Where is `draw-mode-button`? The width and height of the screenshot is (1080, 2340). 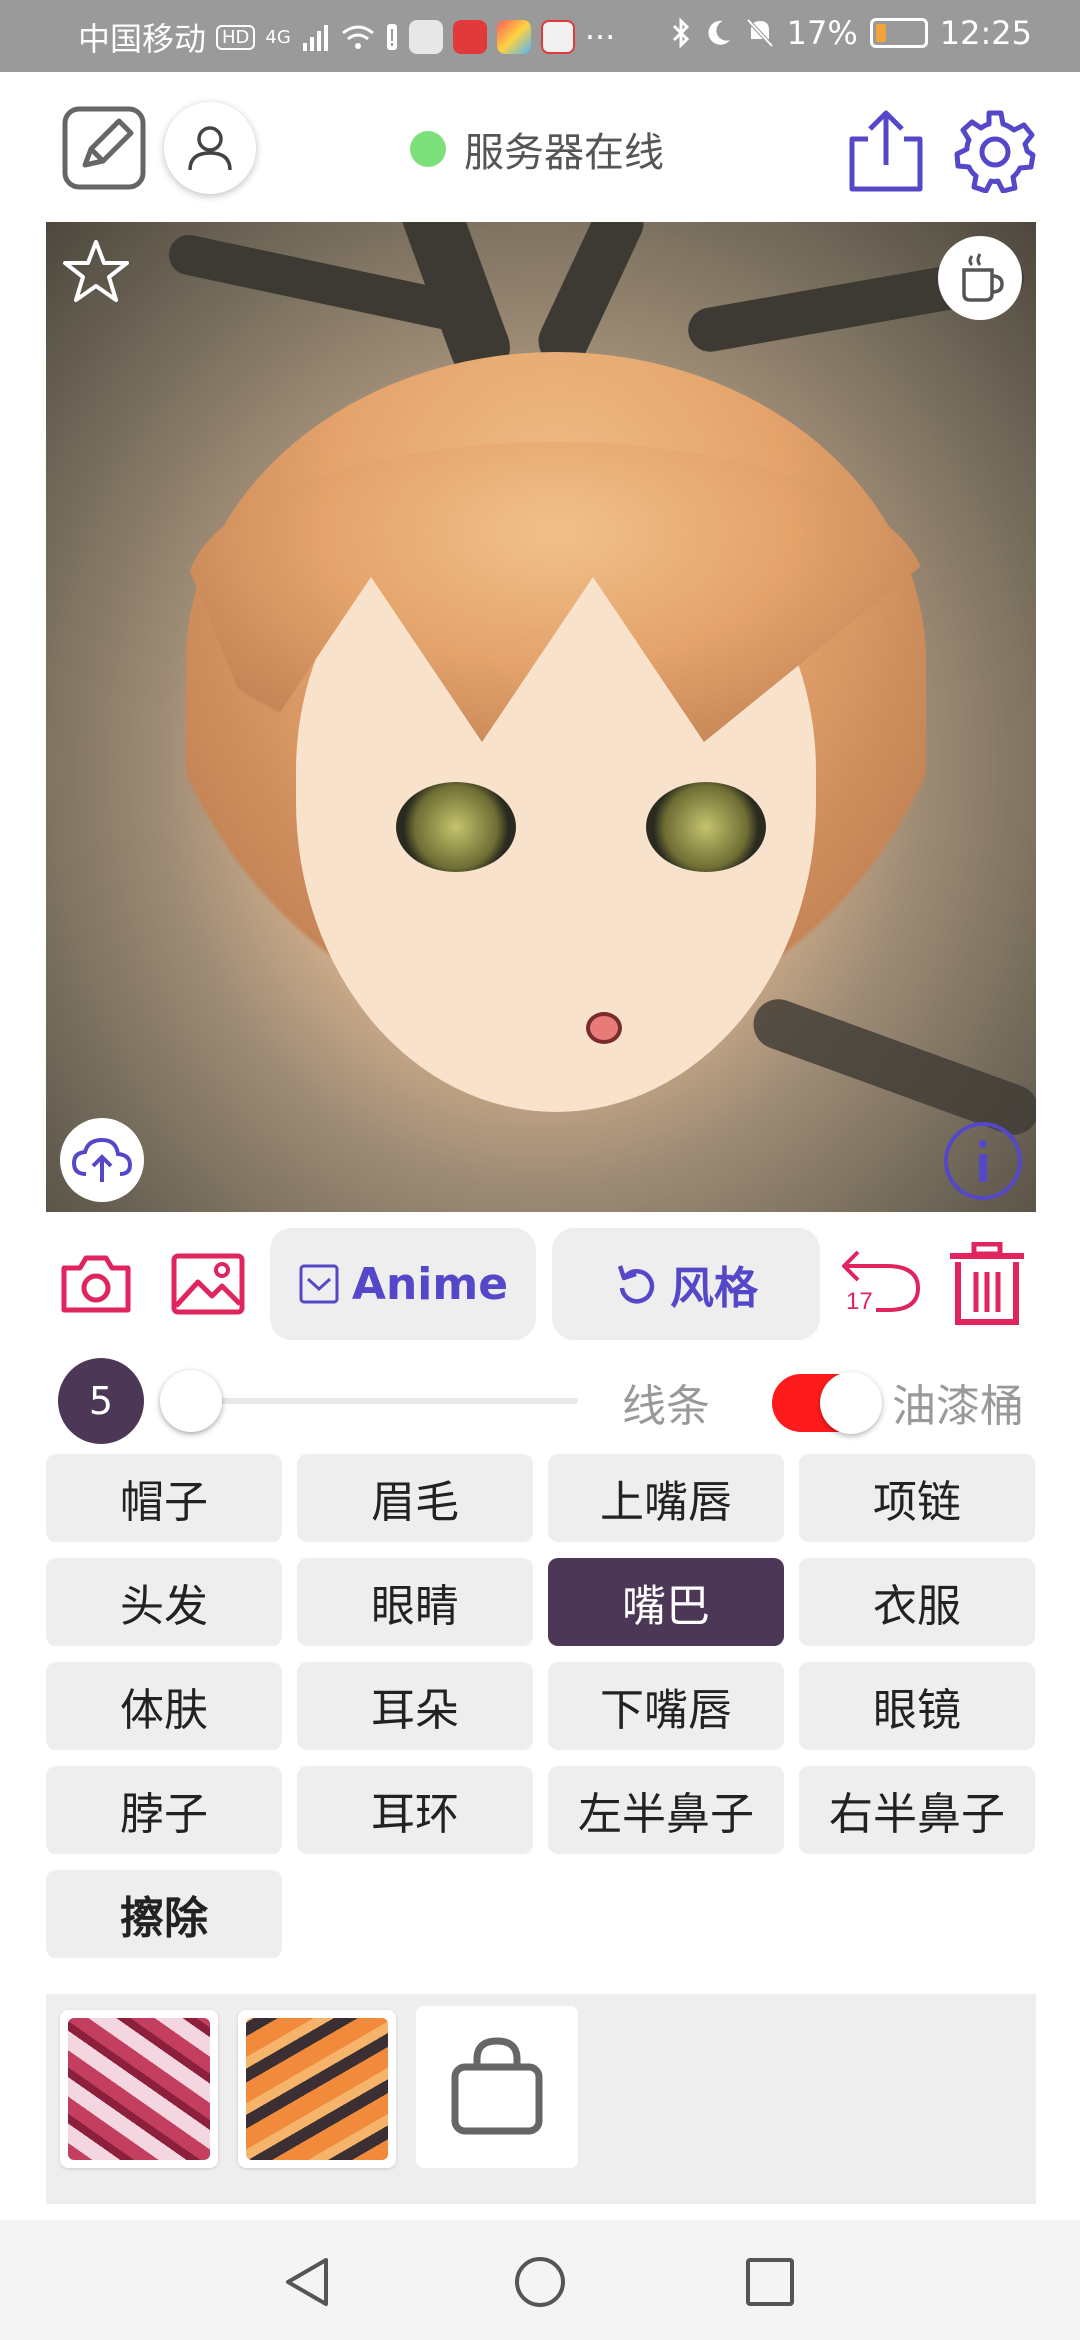
draw-mode-button is located at coordinates (104, 148).